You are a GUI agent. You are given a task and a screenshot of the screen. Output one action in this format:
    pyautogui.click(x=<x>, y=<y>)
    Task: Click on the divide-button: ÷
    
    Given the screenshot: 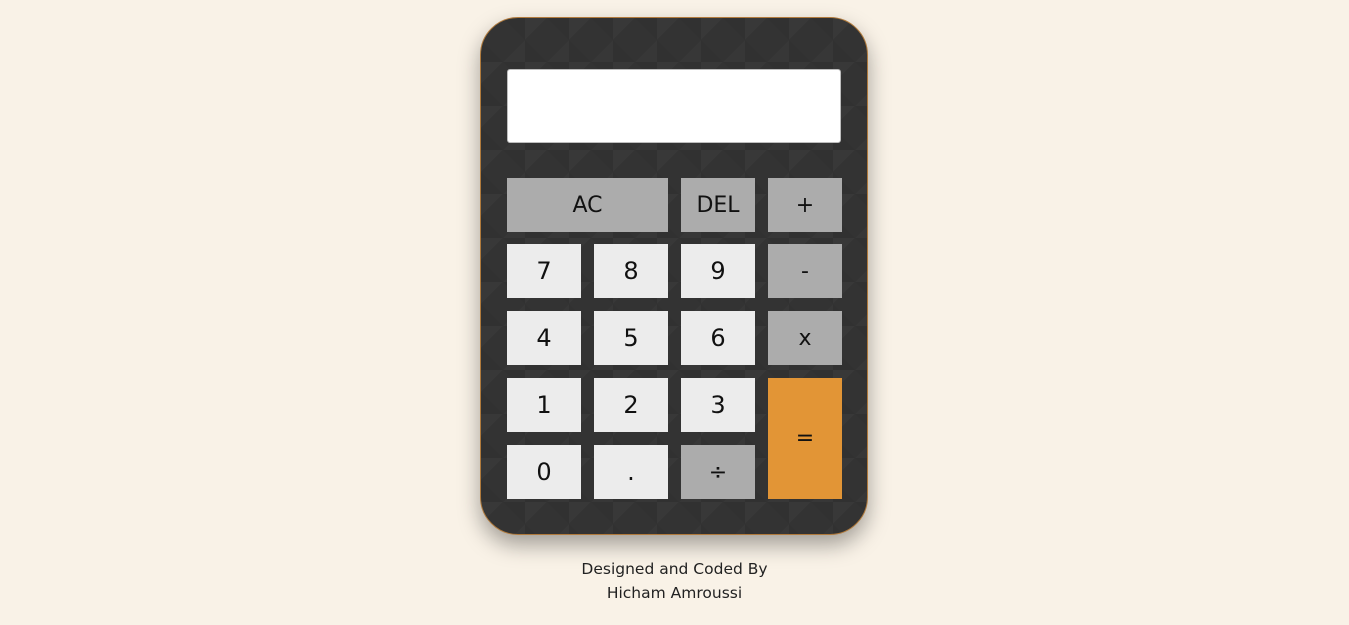 What is the action you would take?
    pyautogui.click(x=718, y=472)
    